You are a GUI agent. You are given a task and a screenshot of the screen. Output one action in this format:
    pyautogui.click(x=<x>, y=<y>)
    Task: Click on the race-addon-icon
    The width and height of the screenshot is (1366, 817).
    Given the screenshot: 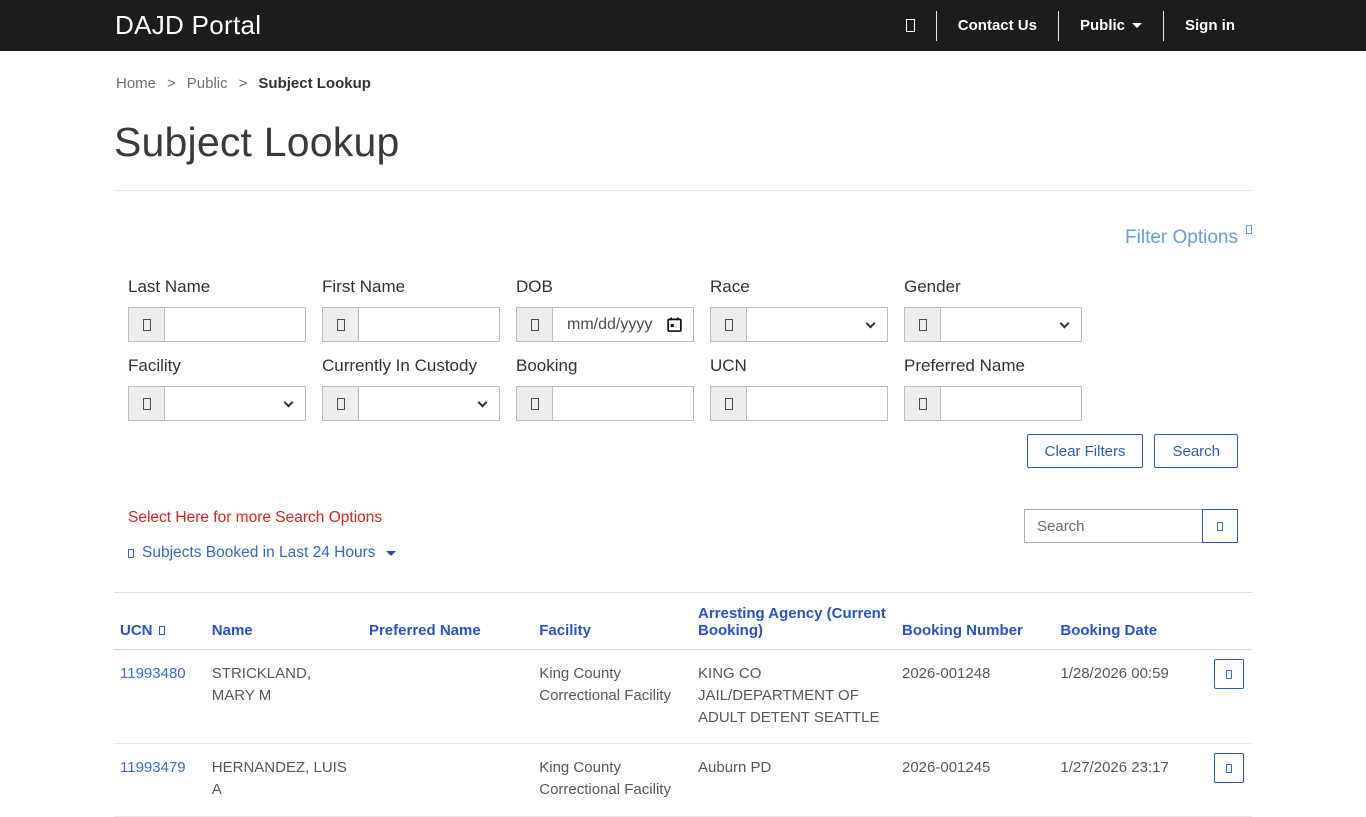 What is the action you would take?
    pyautogui.click(x=729, y=324)
    